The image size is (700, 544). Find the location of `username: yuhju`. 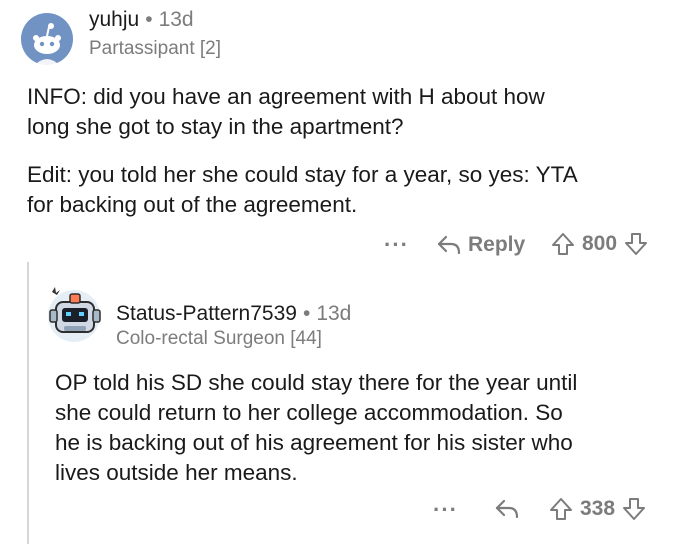

username: yuhju is located at coordinates (114, 19).